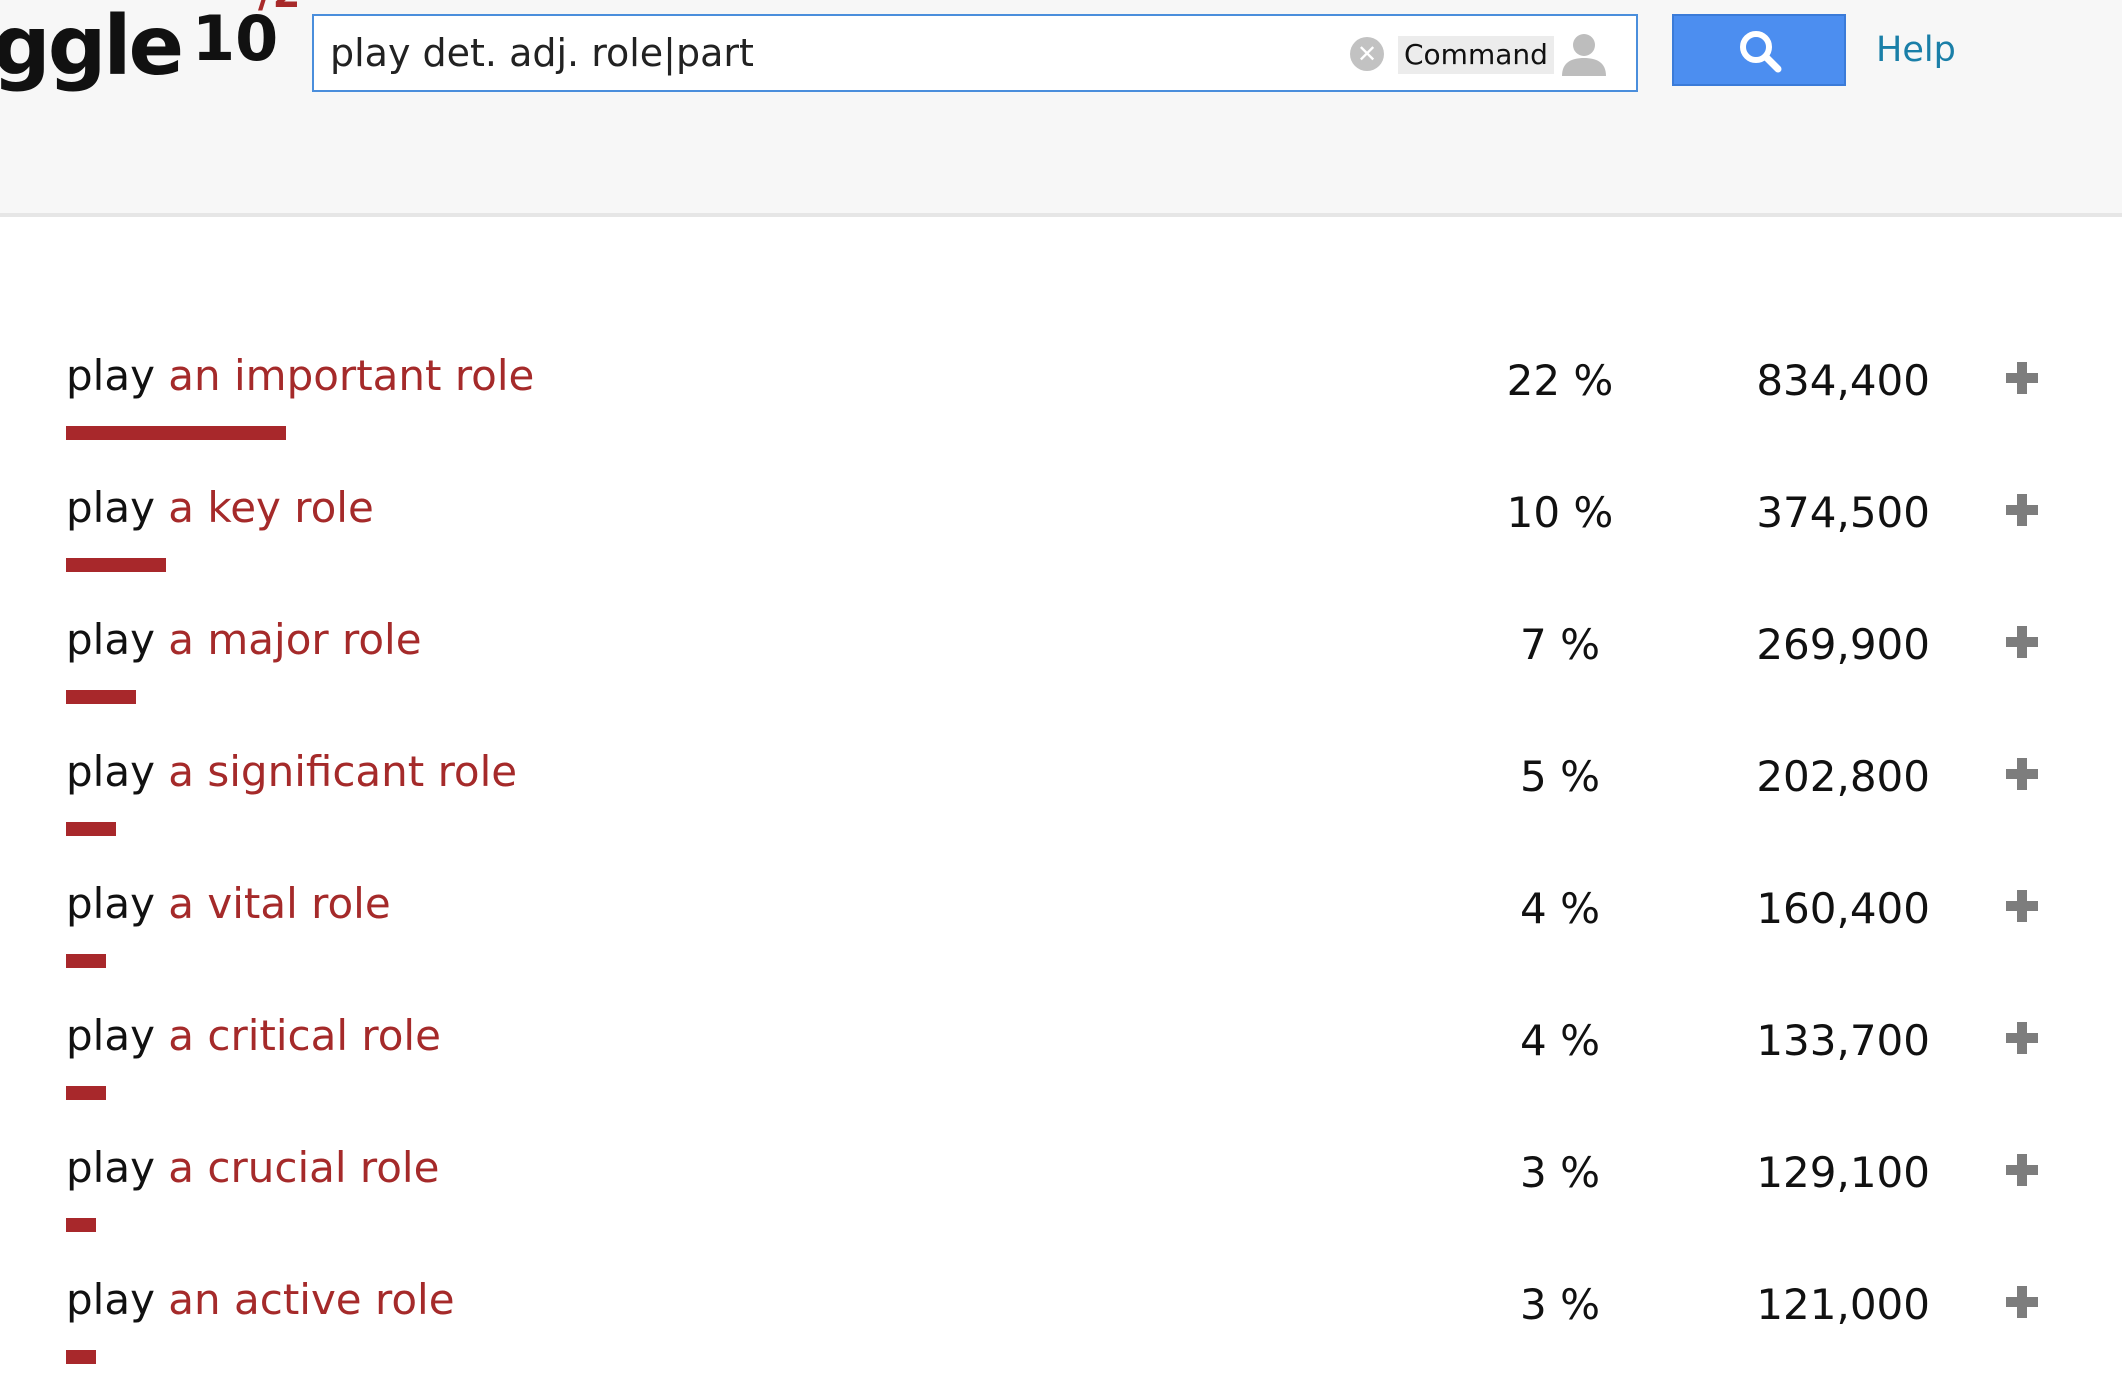 The height and width of the screenshot is (1396, 2122). I want to click on search-input: play det. adj. role|part ✕ Command, so click(975, 53).